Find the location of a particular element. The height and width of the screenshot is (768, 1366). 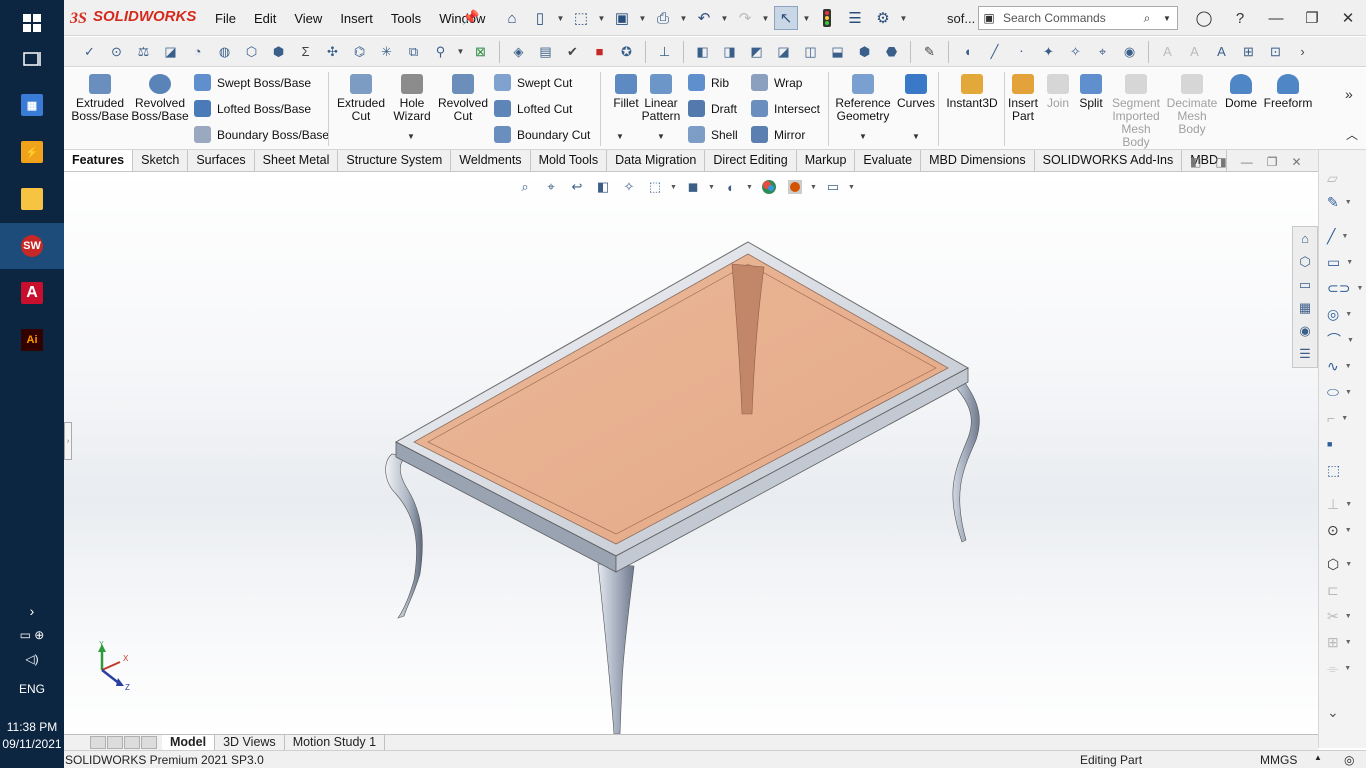

view-right-icon: ◪ is located at coordinates (783, 51).